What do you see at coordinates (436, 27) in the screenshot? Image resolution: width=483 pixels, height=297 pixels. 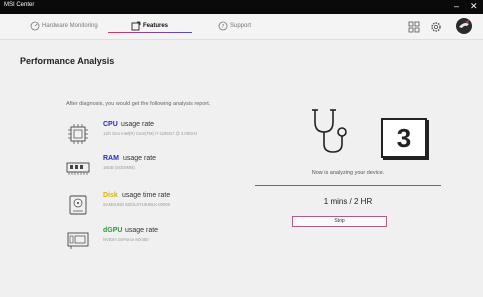 I see `gear-icon` at bounding box center [436, 27].